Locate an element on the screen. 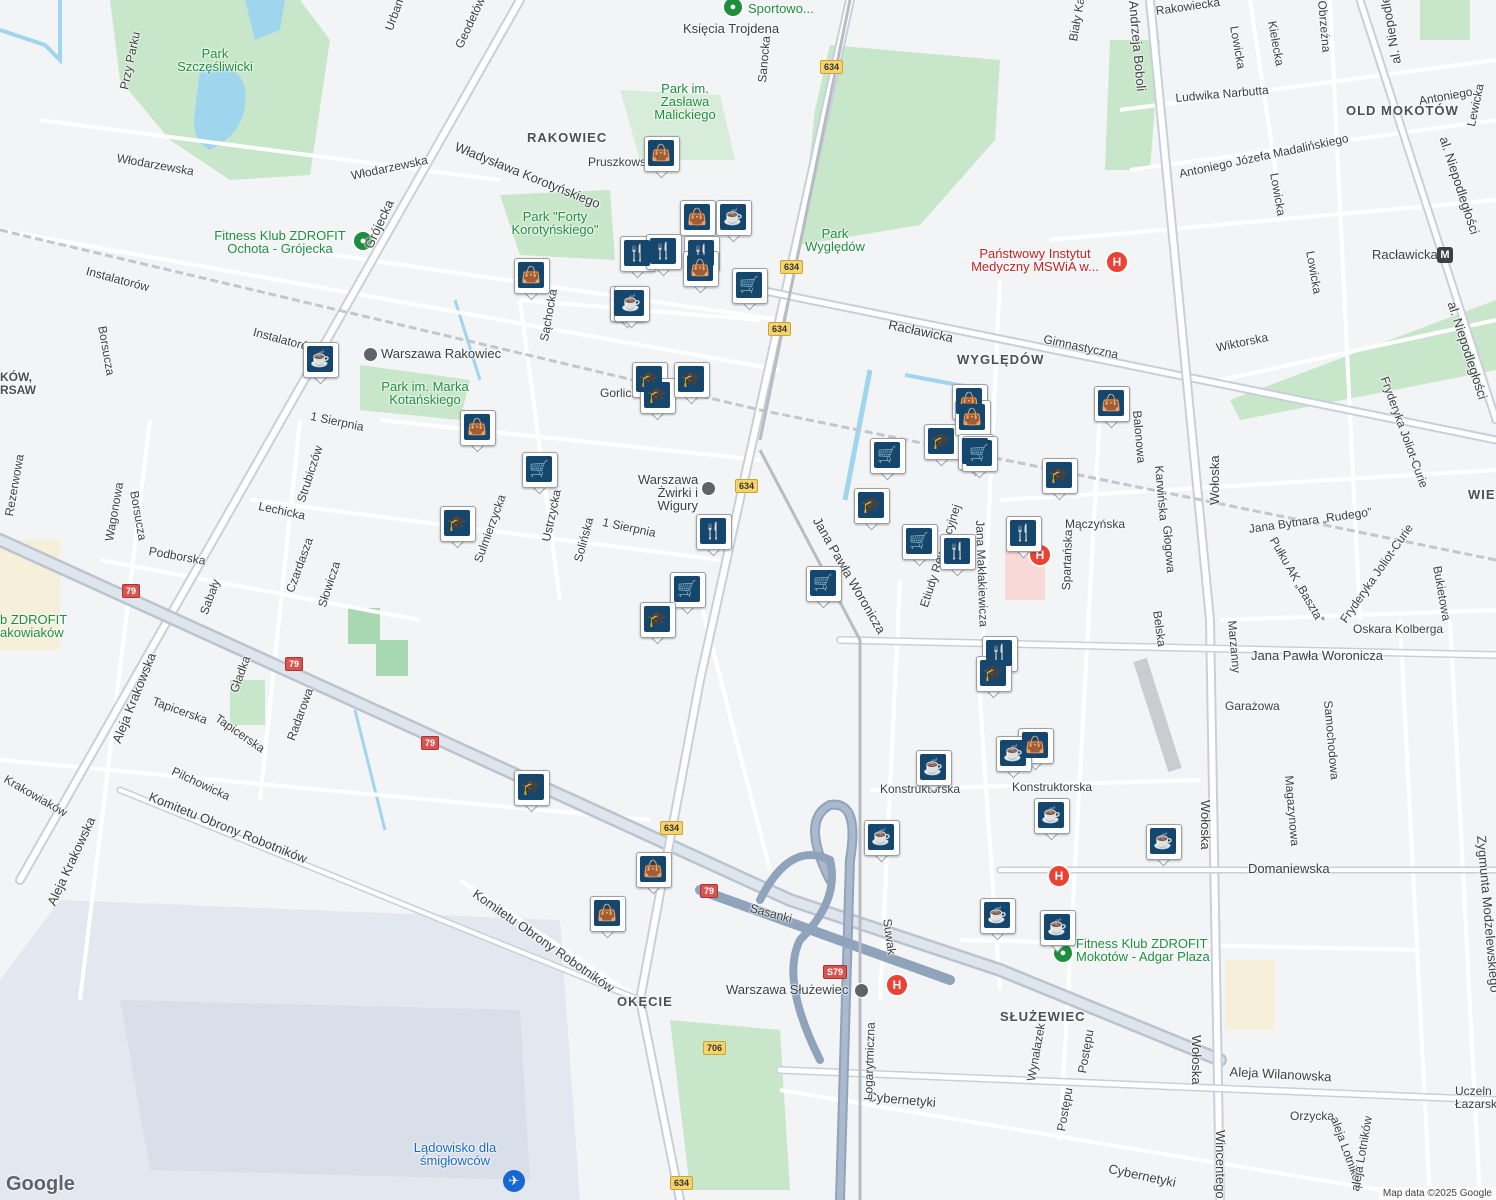  street-label: Konstruktorska is located at coordinates (1052, 787).